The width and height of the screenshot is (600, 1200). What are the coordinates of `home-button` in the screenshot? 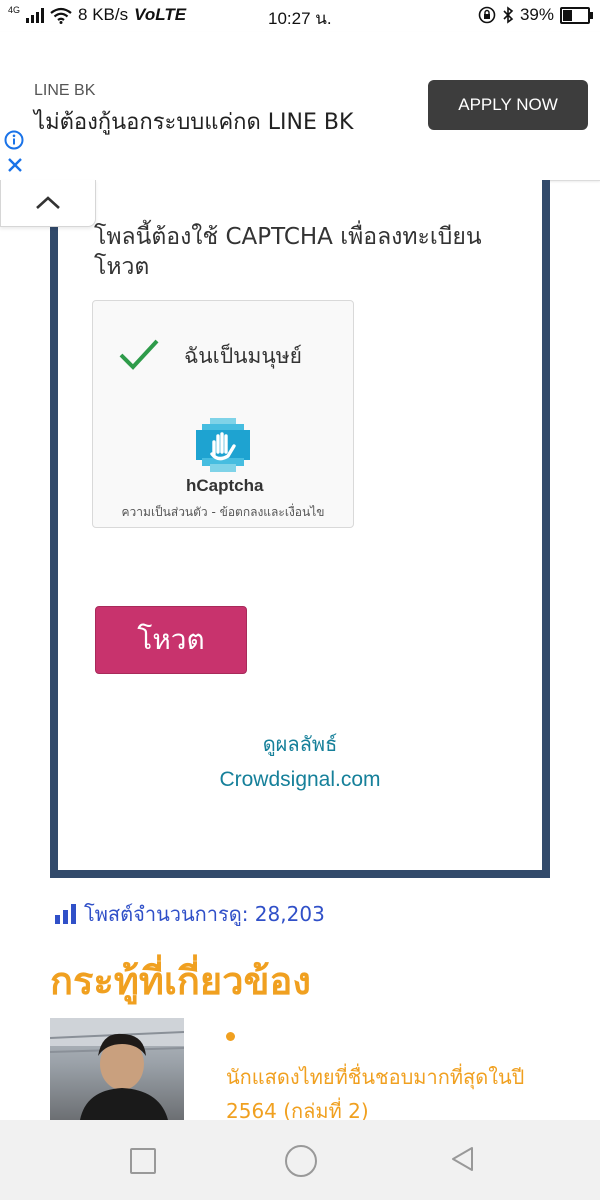 It's located at (301, 1161).